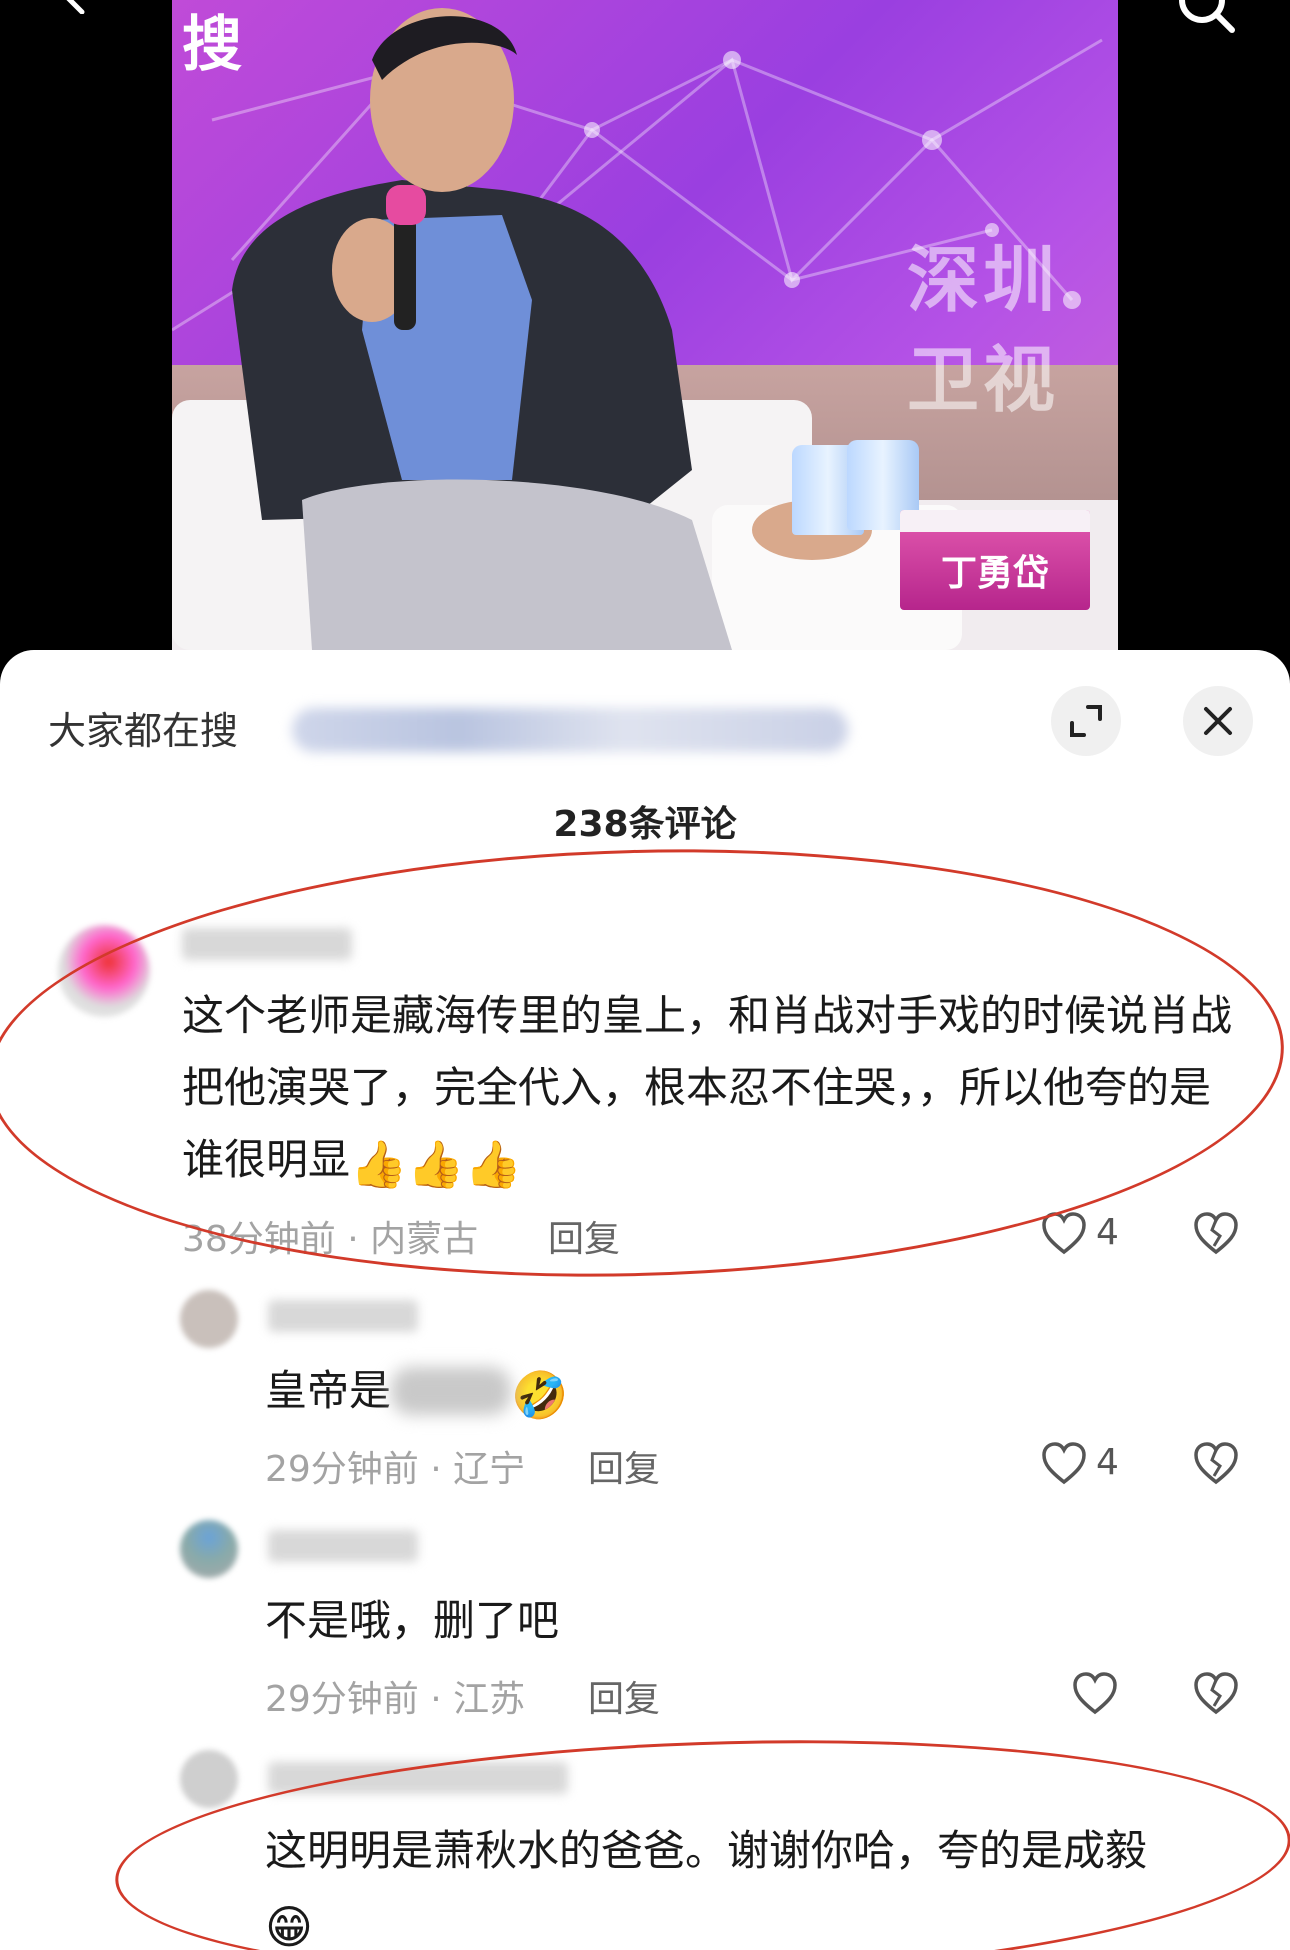 The width and height of the screenshot is (1290, 1950). What do you see at coordinates (412, 1620) in the screenshot?
I see `reply-text: 不是哦，删了吧` at bounding box center [412, 1620].